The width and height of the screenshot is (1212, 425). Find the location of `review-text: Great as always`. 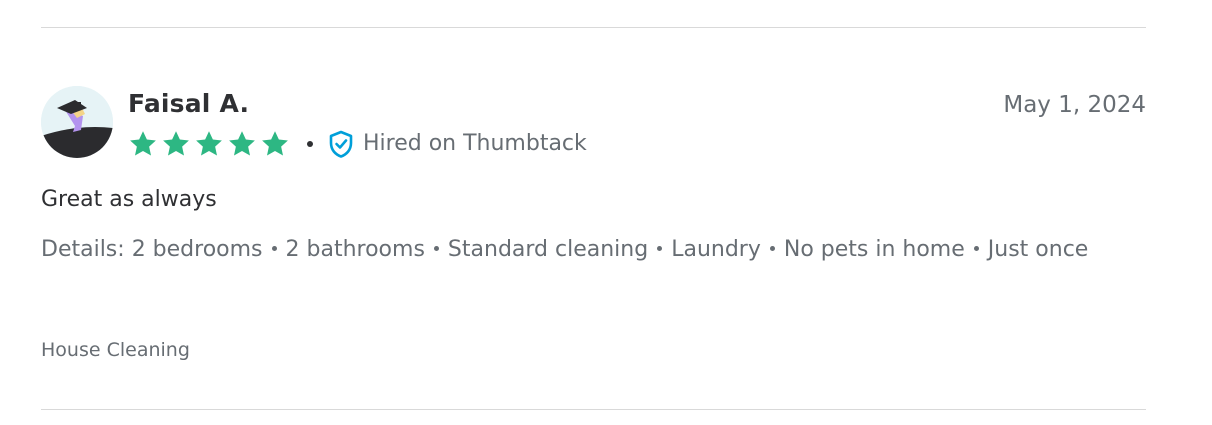

review-text: Great as always is located at coordinates (129, 199).